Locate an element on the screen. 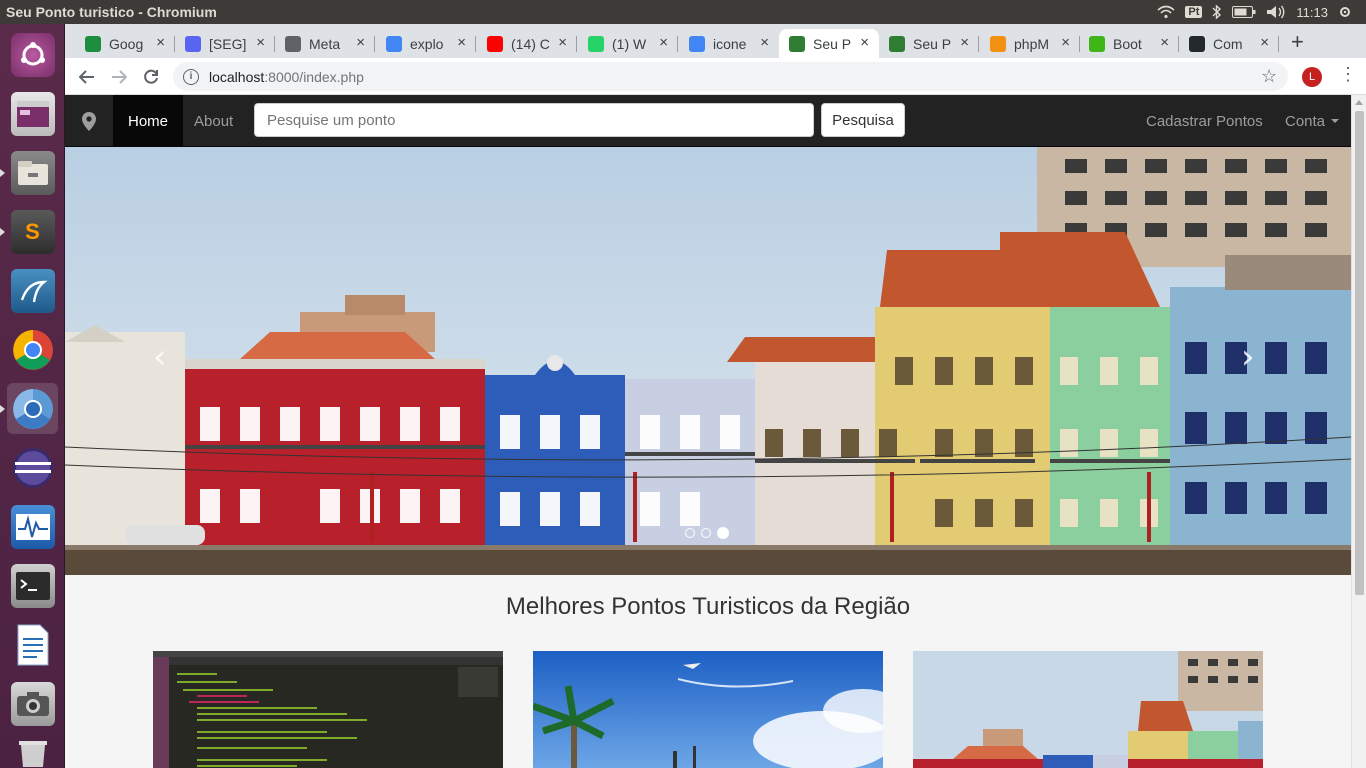 The width and height of the screenshot is (1366, 768). trash-icon is located at coordinates (32, 752).